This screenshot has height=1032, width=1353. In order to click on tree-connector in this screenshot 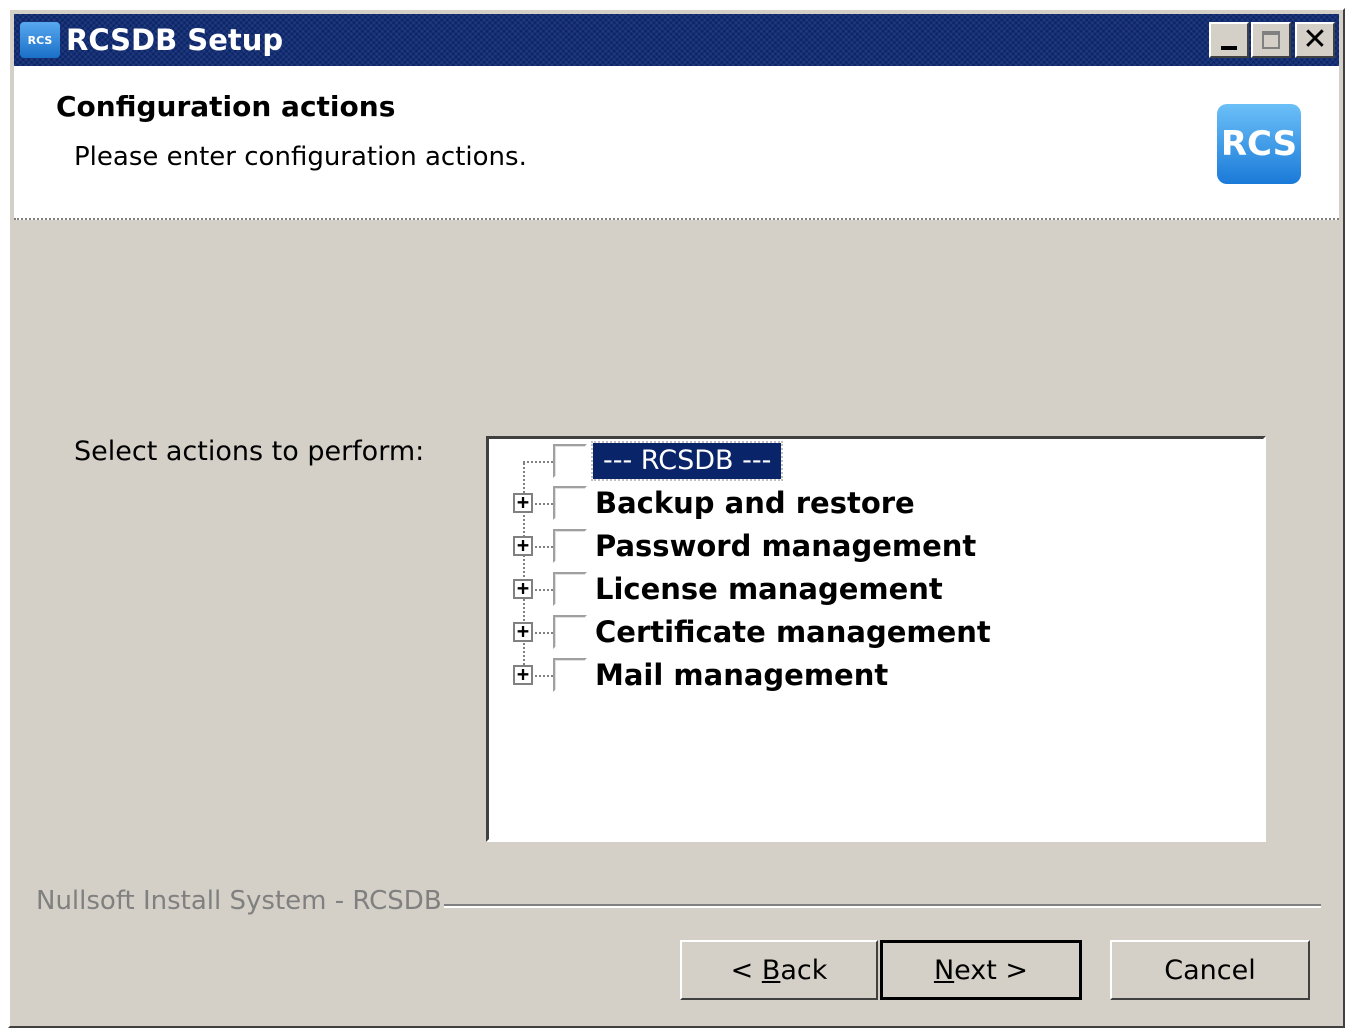, I will do `click(538, 462)`.